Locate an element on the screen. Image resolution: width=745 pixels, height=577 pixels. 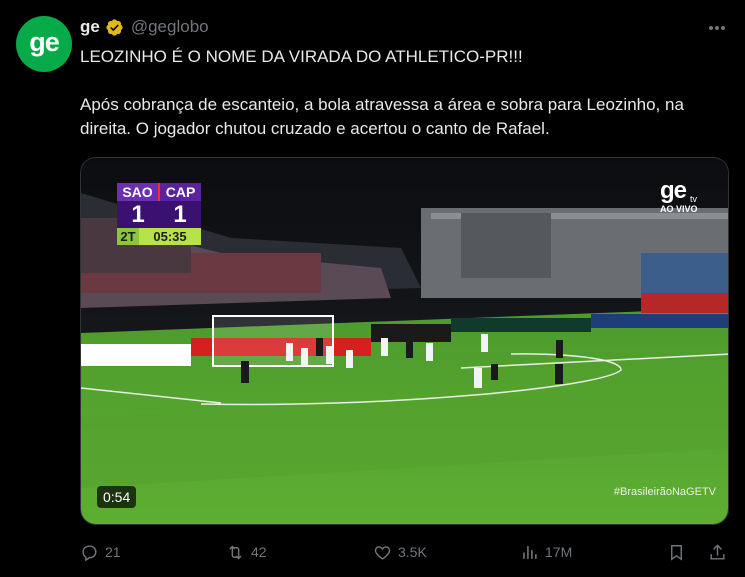
bookmark-icon is located at coordinates (676, 552).